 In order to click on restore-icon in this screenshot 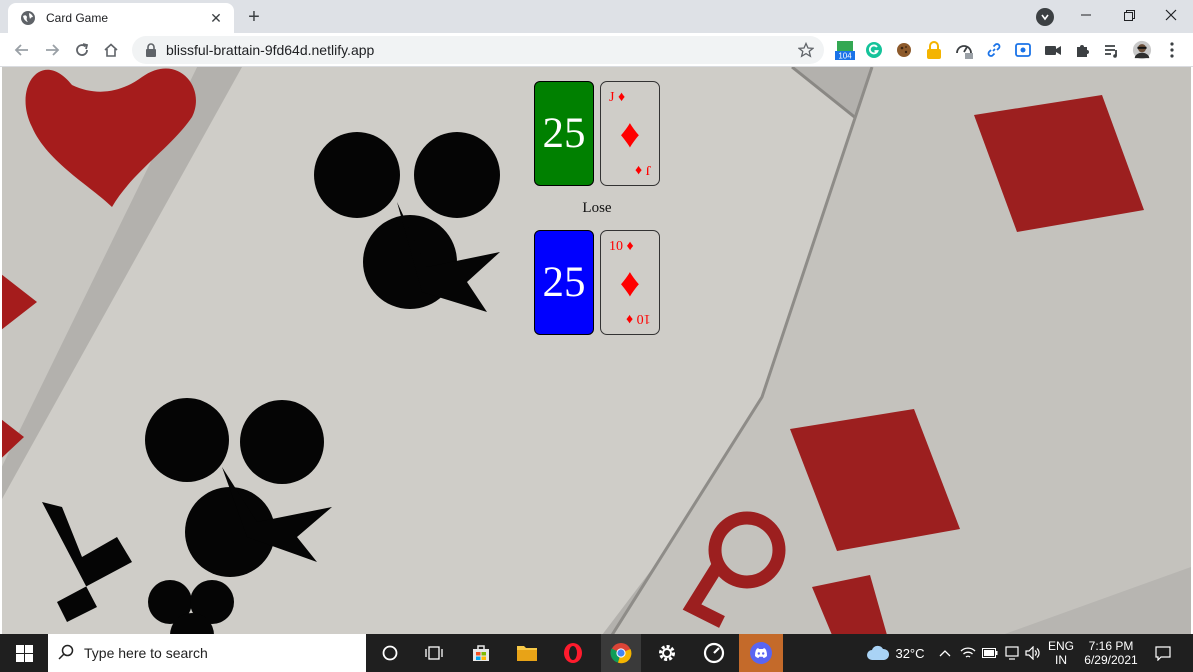, I will do `click(1129, 15)`.